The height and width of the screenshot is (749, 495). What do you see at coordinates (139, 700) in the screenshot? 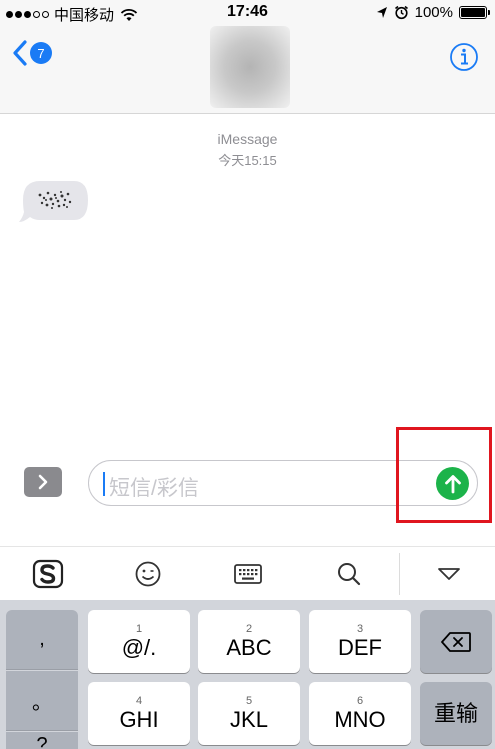
I see `key-number: 4` at bounding box center [139, 700].